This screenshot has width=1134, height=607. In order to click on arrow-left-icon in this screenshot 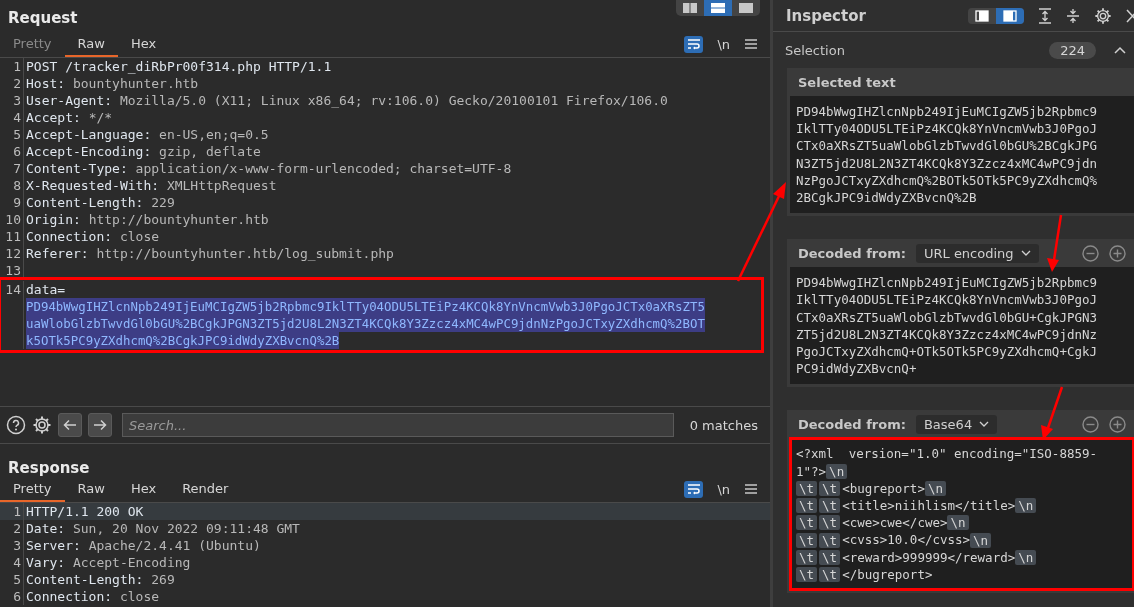, I will do `click(70, 425)`.